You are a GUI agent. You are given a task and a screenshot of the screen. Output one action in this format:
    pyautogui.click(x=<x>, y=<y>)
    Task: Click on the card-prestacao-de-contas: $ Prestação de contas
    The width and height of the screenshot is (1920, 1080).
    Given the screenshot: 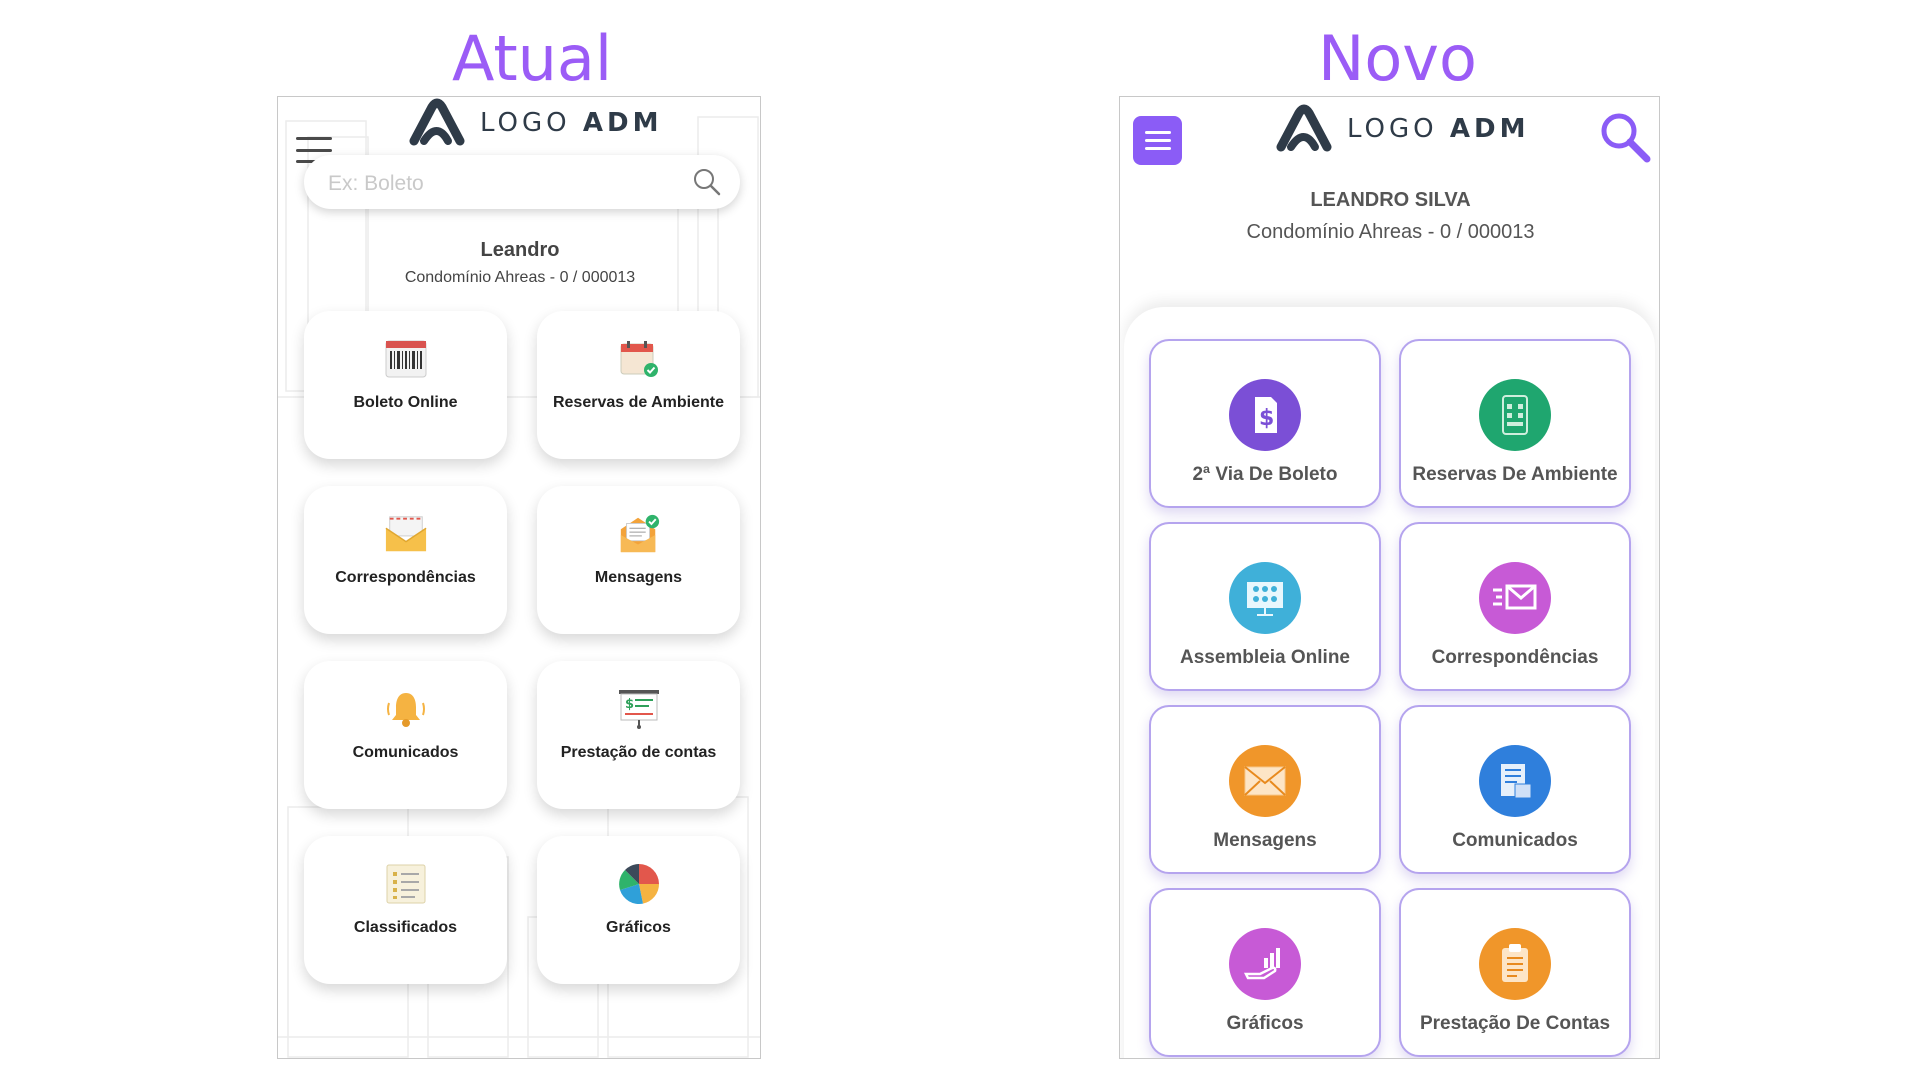 What is the action you would take?
    pyautogui.click(x=638, y=735)
    